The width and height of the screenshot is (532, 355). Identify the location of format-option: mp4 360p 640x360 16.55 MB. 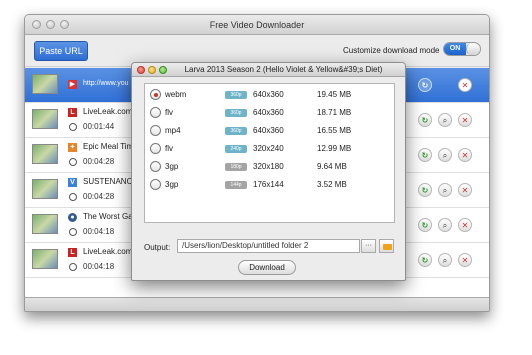
(269, 131).